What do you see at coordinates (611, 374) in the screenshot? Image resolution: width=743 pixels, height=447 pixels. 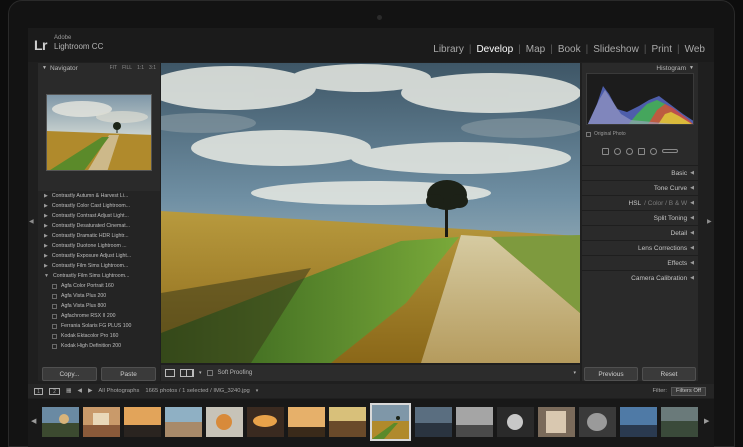 I see `previous-button: Previous` at bounding box center [611, 374].